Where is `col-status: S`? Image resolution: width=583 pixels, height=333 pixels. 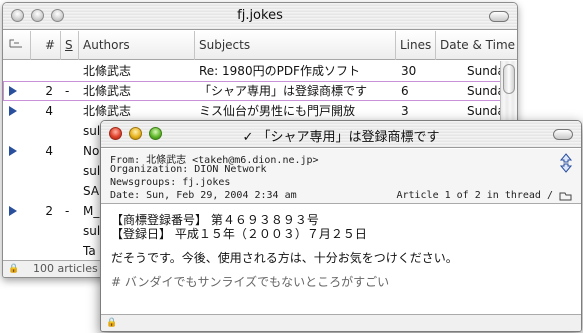
col-status: S is located at coordinates (70, 45).